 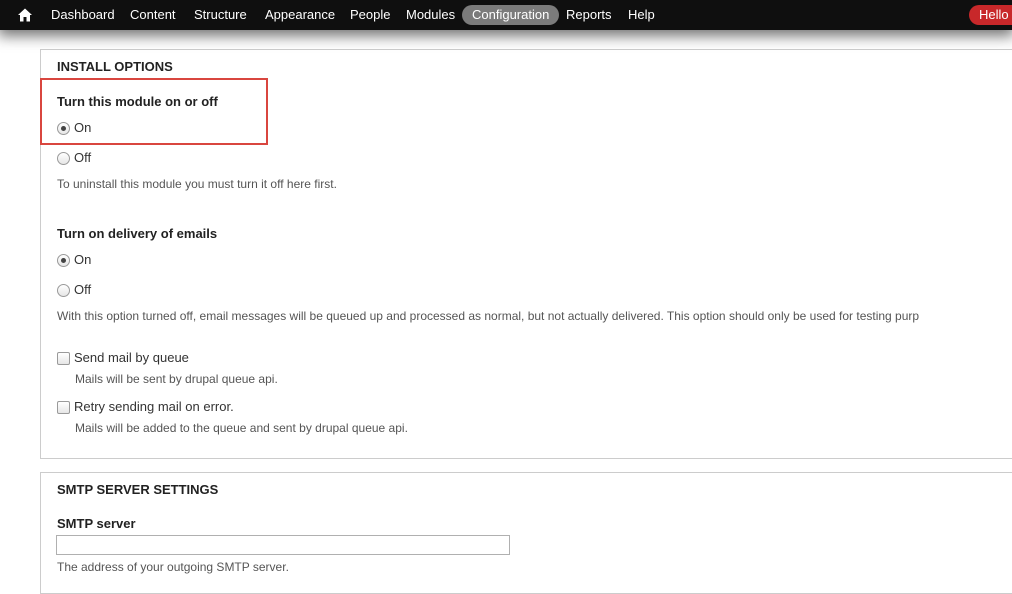 I want to click on user-greeting-button: Hello a, so click(x=990, y=15).